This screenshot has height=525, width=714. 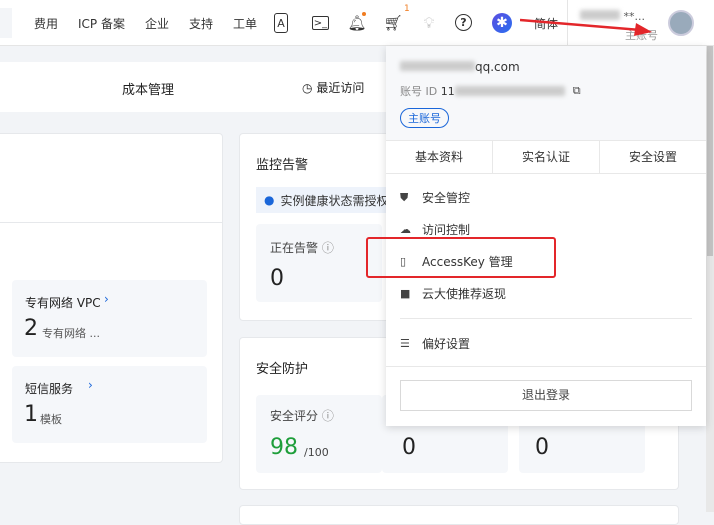 I want to click on nav-billing: 费用, so click(x=46, y=23).